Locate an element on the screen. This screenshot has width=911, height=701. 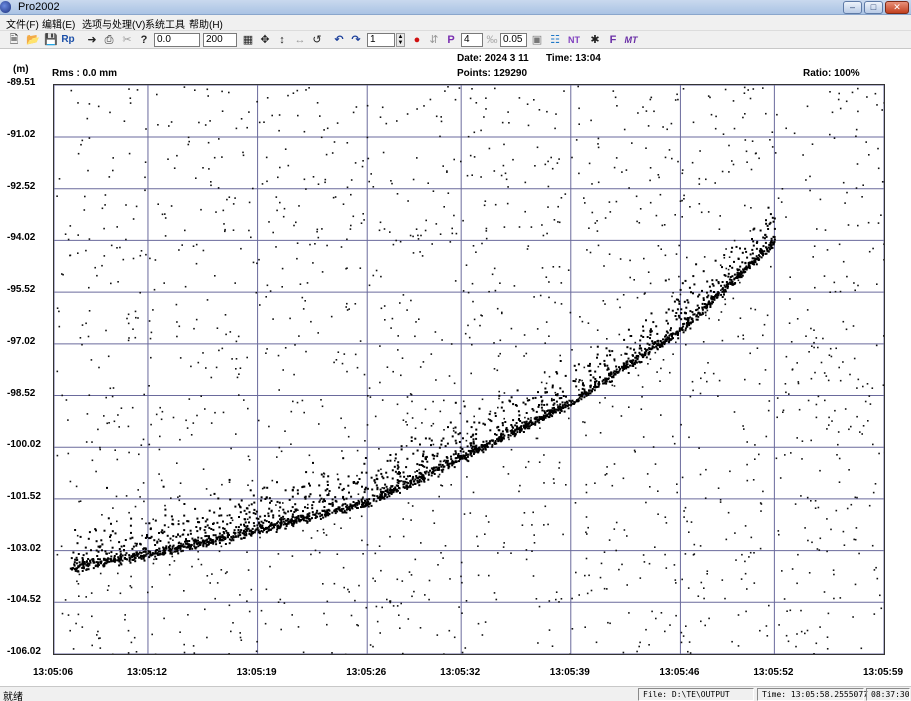
cut-icon: ✂ is located at coordinates (127, 40).